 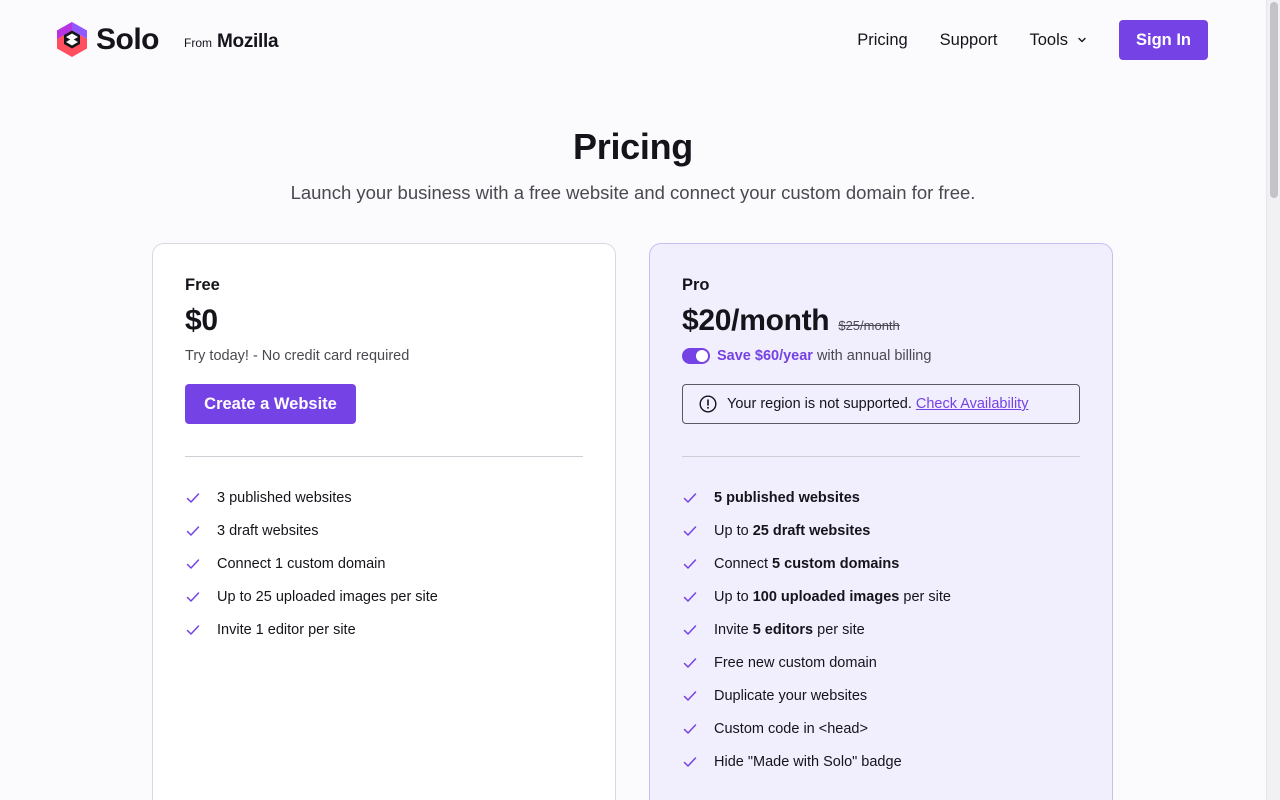 I want to click on toggle-knob, so click(x=702, y=356).